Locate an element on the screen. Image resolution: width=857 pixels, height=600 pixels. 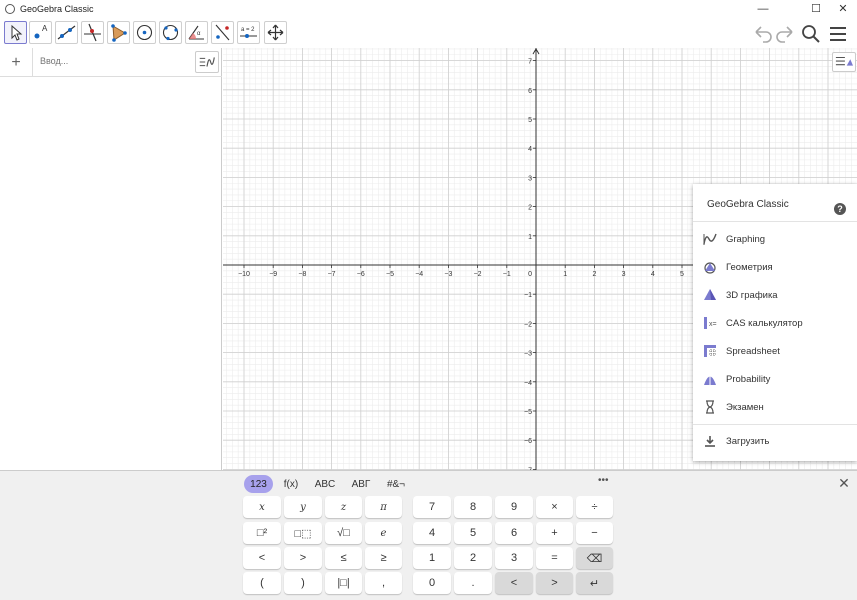
undo-icon is located at coordinates (763, 34).